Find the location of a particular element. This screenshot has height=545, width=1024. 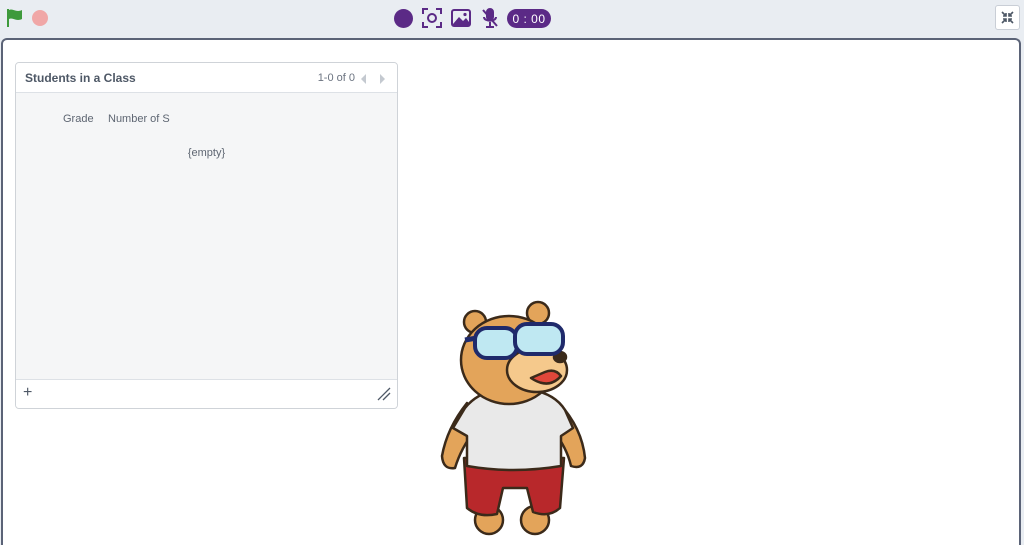

next-page-icon is located at coordinates (382, 78).